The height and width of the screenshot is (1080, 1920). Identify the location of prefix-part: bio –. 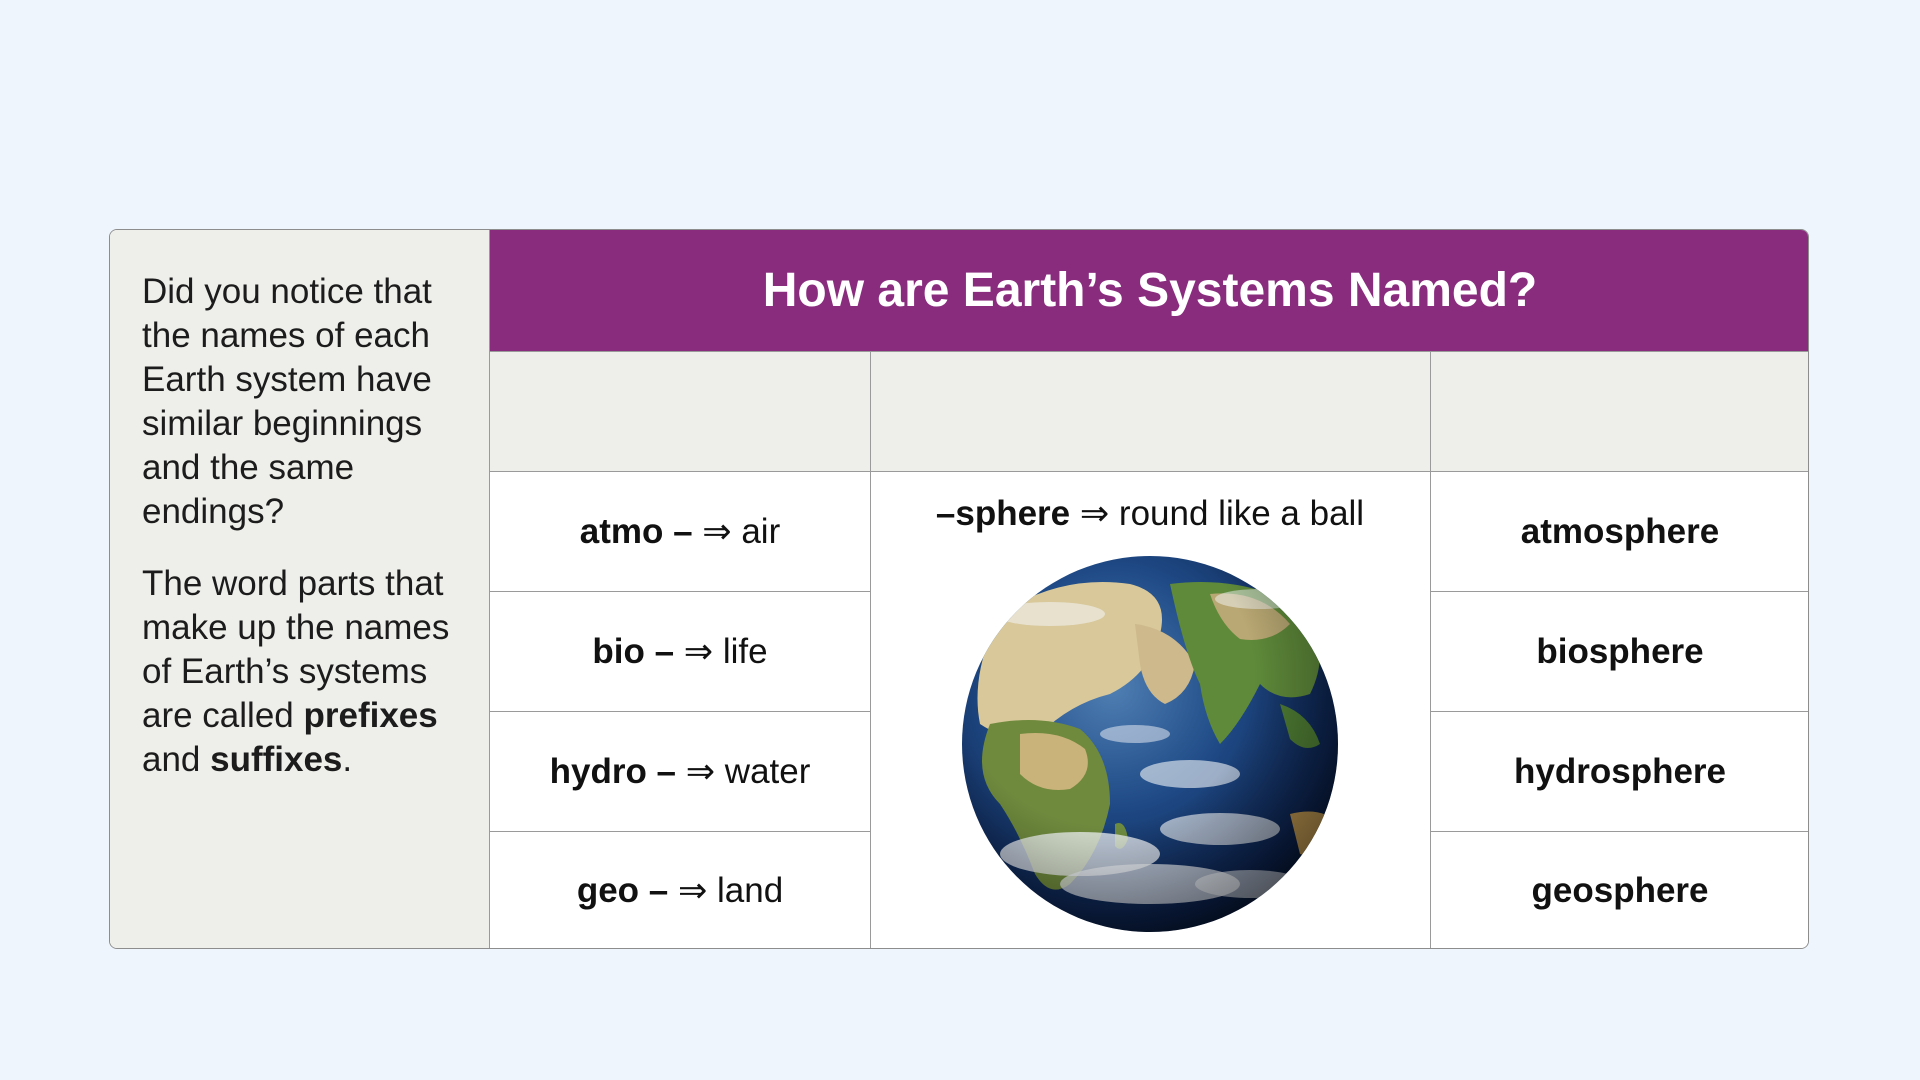
(633, 651).